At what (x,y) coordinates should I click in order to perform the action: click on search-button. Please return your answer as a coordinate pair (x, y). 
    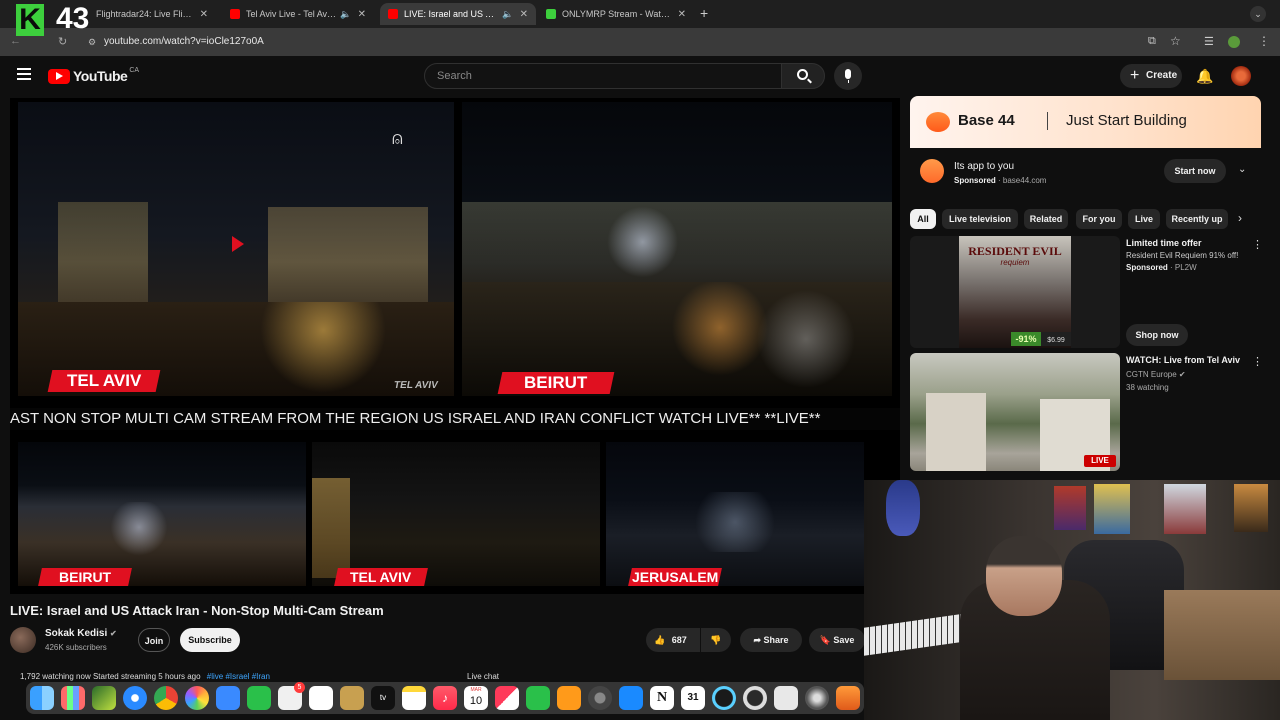
    Looking at the image, I should click on (803, 76).